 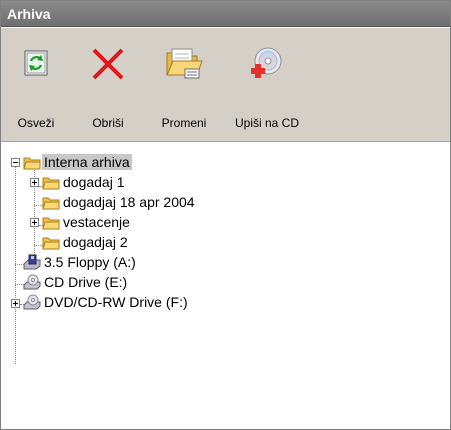 What do you see at coordinates (36, 63) in the screenshot?
I see `refresh-icon` at bounding box center [36, 63].